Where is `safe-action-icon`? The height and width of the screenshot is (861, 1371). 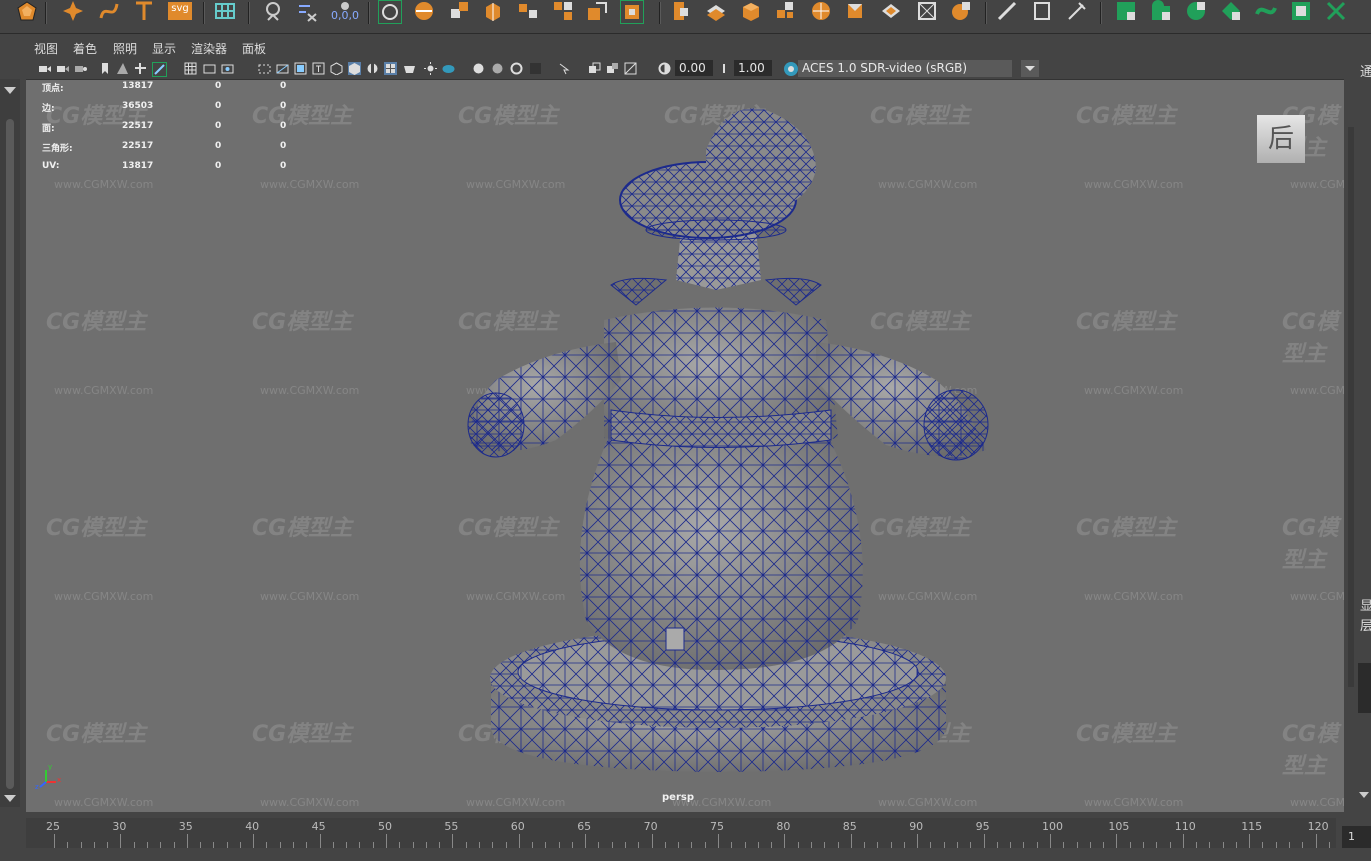 safe-action-icon is located at coordinates (300, 68).